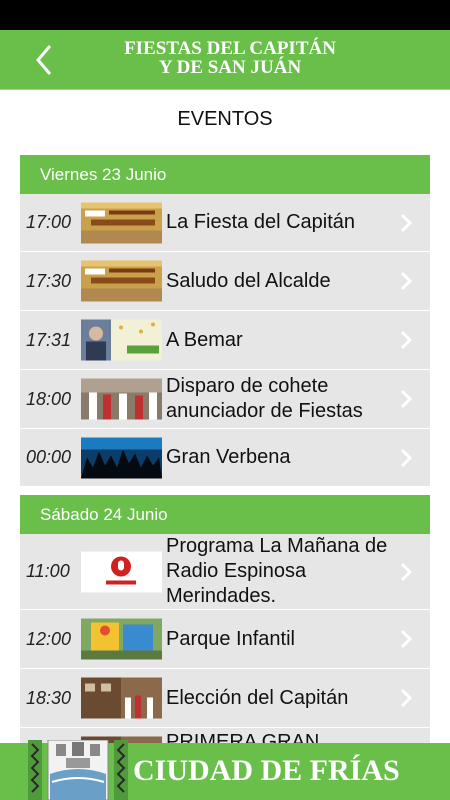 This screenshot has height=800, width=450. Describe the element at coordinates (225, 491) in the screenshot. I see `section-gap` at that location.